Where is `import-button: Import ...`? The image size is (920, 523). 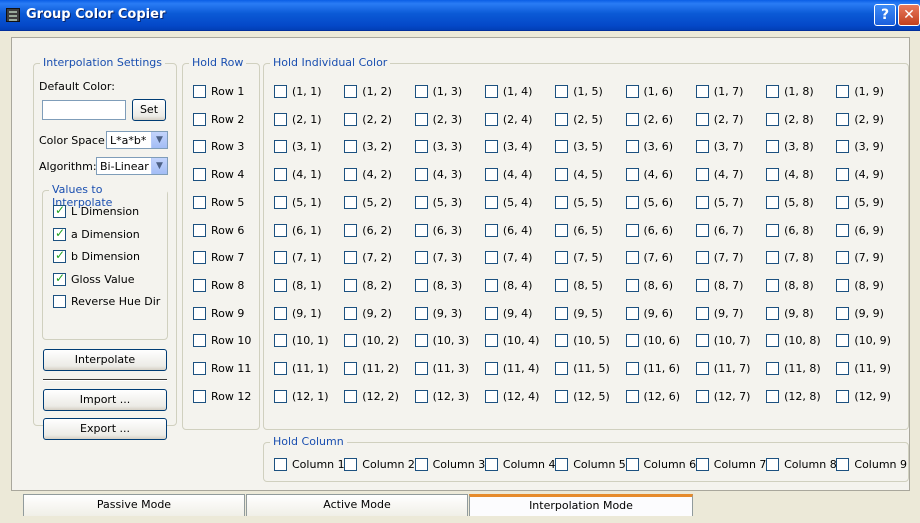
import-button: Import ... is located at coordinates (105, 400).